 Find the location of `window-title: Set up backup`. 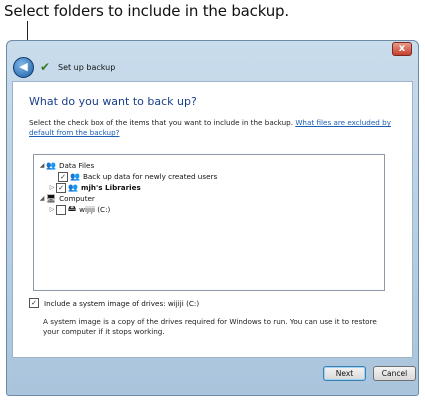

window-title: Set up backup is located at coordinates (87, 67).